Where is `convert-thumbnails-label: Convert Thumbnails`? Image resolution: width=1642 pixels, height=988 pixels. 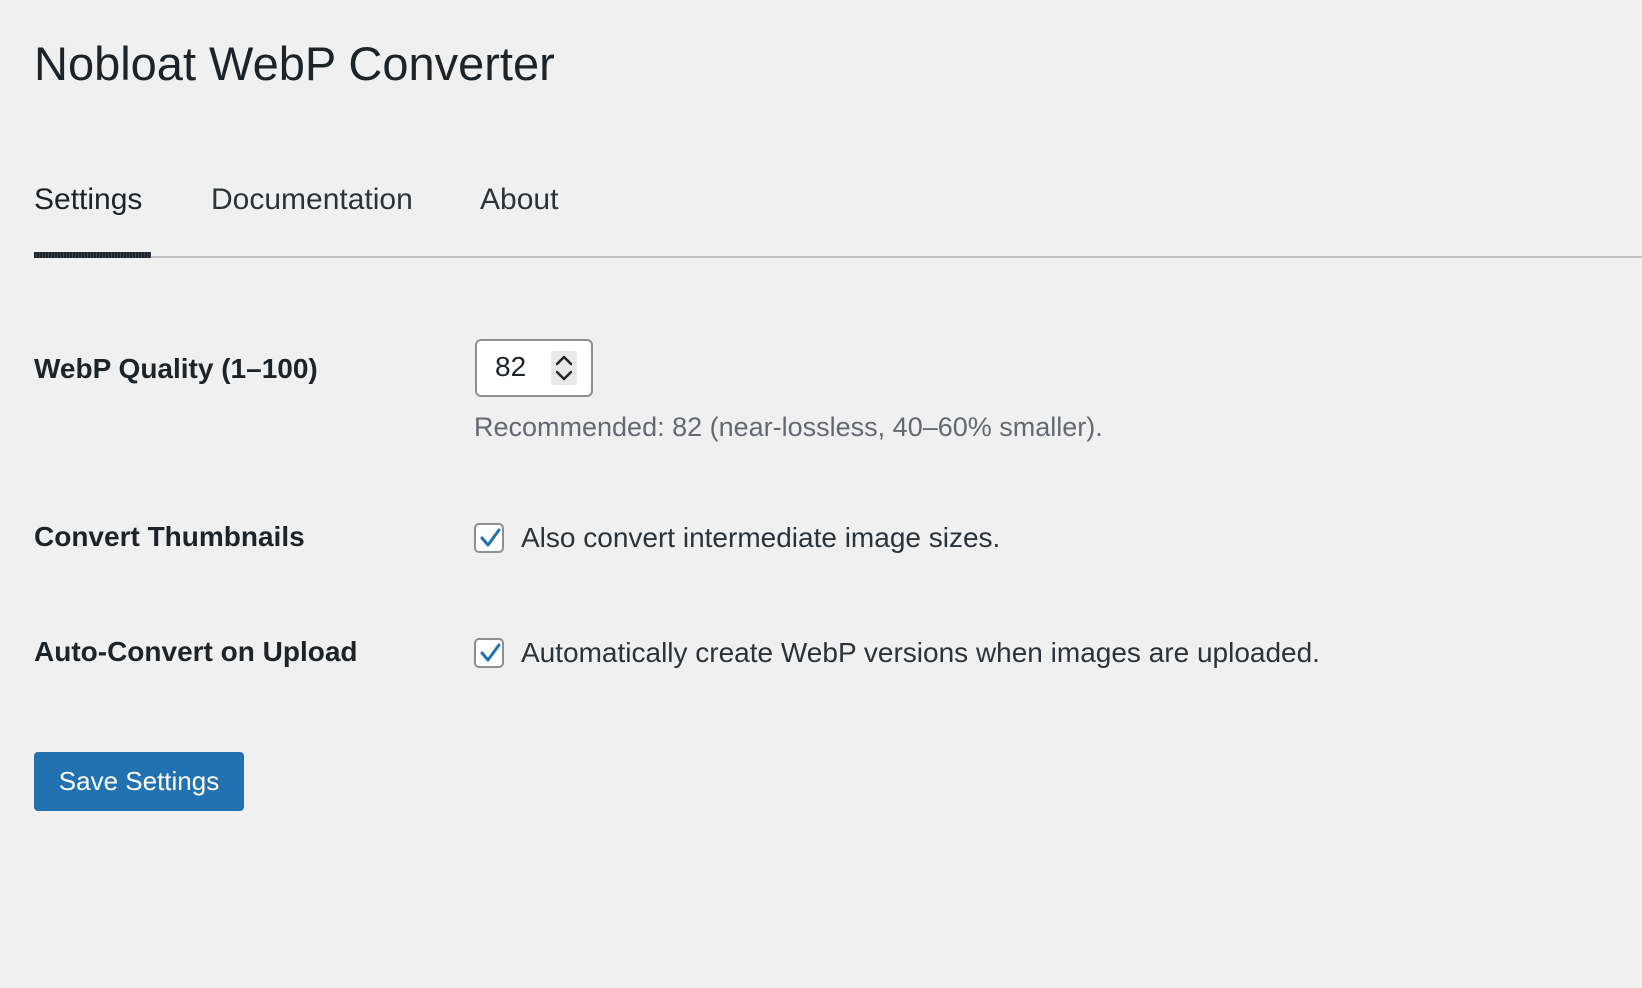 convert-thumbnails-label: Convert Thumbnails is located at coordinates (169, 536).